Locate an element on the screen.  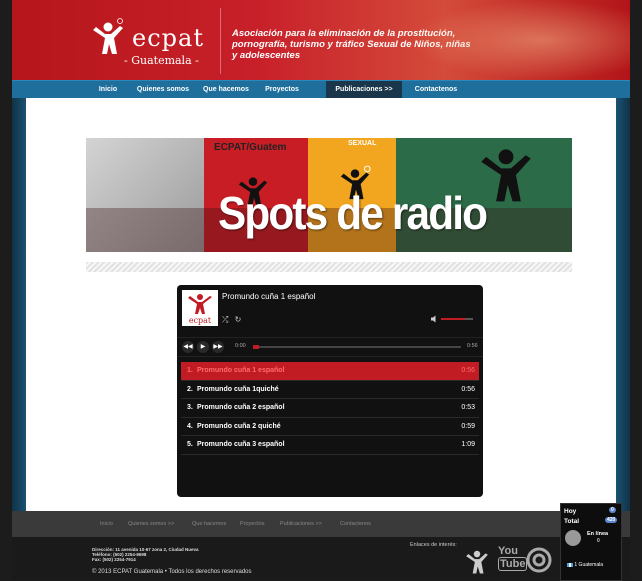
nav-item-publicaciones: Publicaciones >> is located at coordinates (364, 90).